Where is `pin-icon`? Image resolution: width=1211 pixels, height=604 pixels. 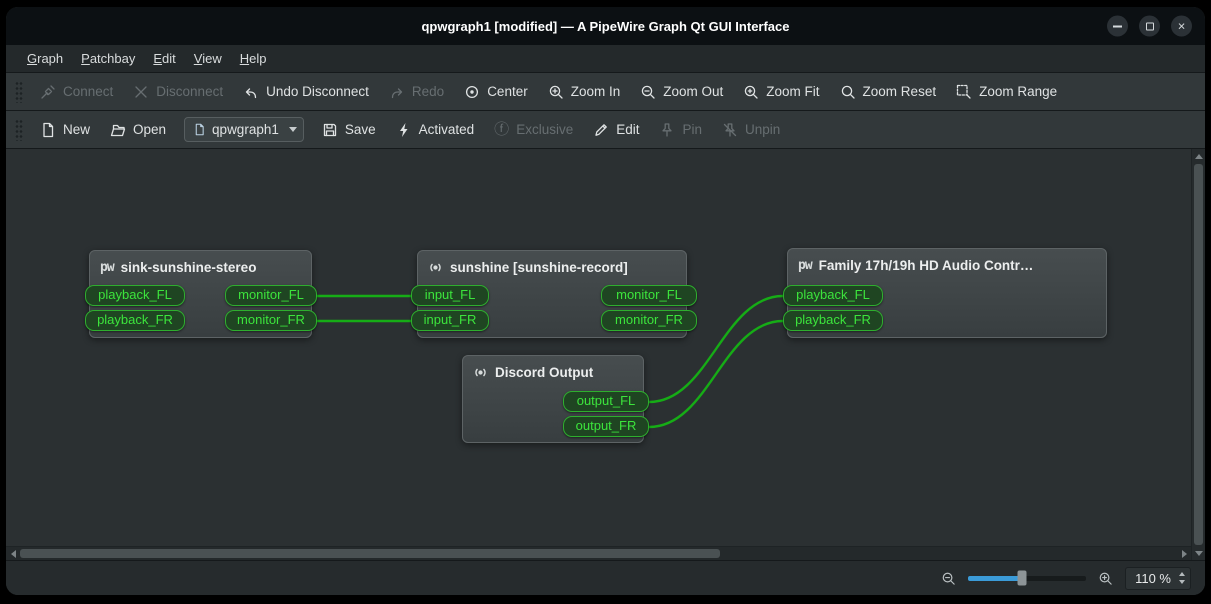 pin-icon is located at coordinates (667, 129).